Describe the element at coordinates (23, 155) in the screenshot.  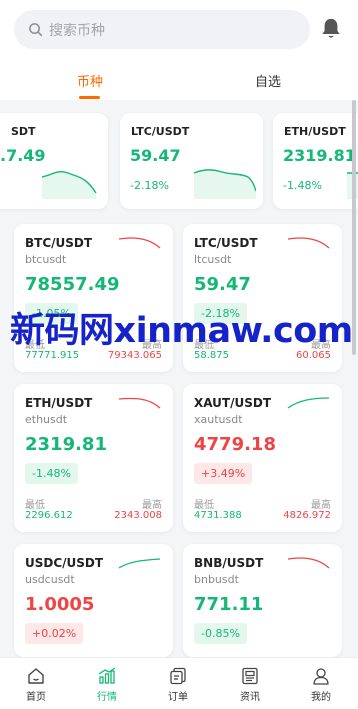
I see `mini-card-price: .7.49` at that location.